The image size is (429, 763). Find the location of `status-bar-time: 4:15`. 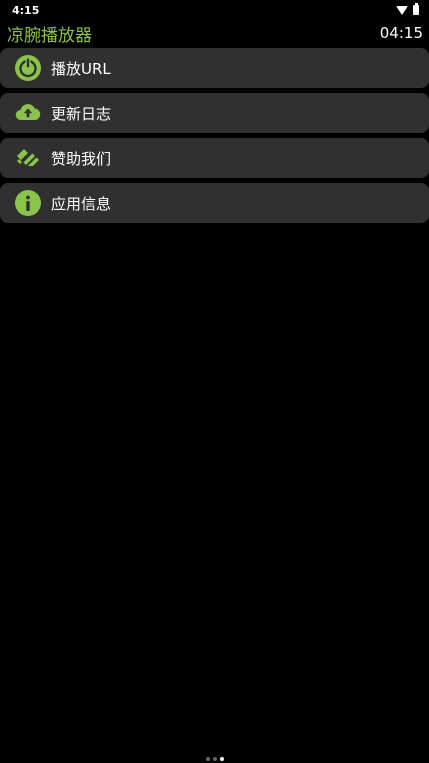

status-bar-time: 4:15 is located at coordinates (26, 10).